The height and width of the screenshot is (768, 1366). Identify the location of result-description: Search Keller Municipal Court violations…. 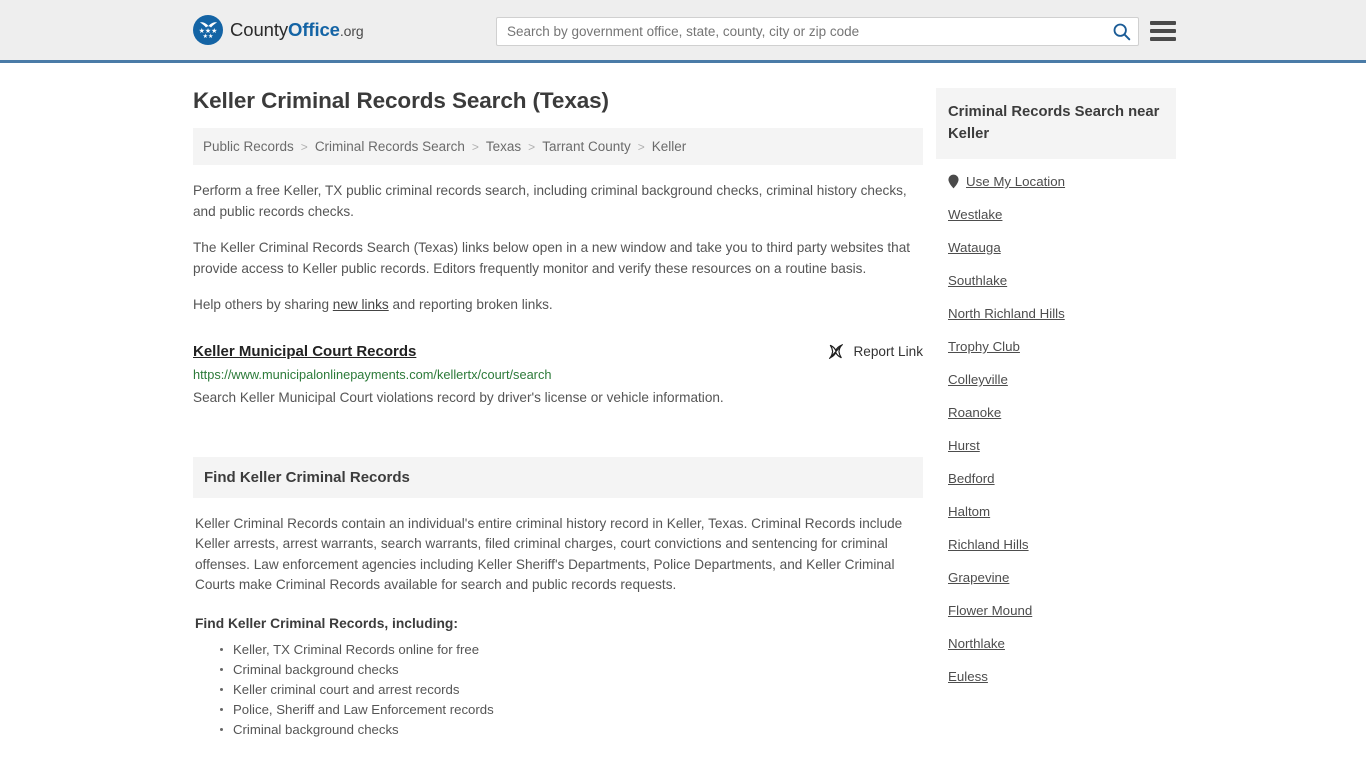
(458, 397).